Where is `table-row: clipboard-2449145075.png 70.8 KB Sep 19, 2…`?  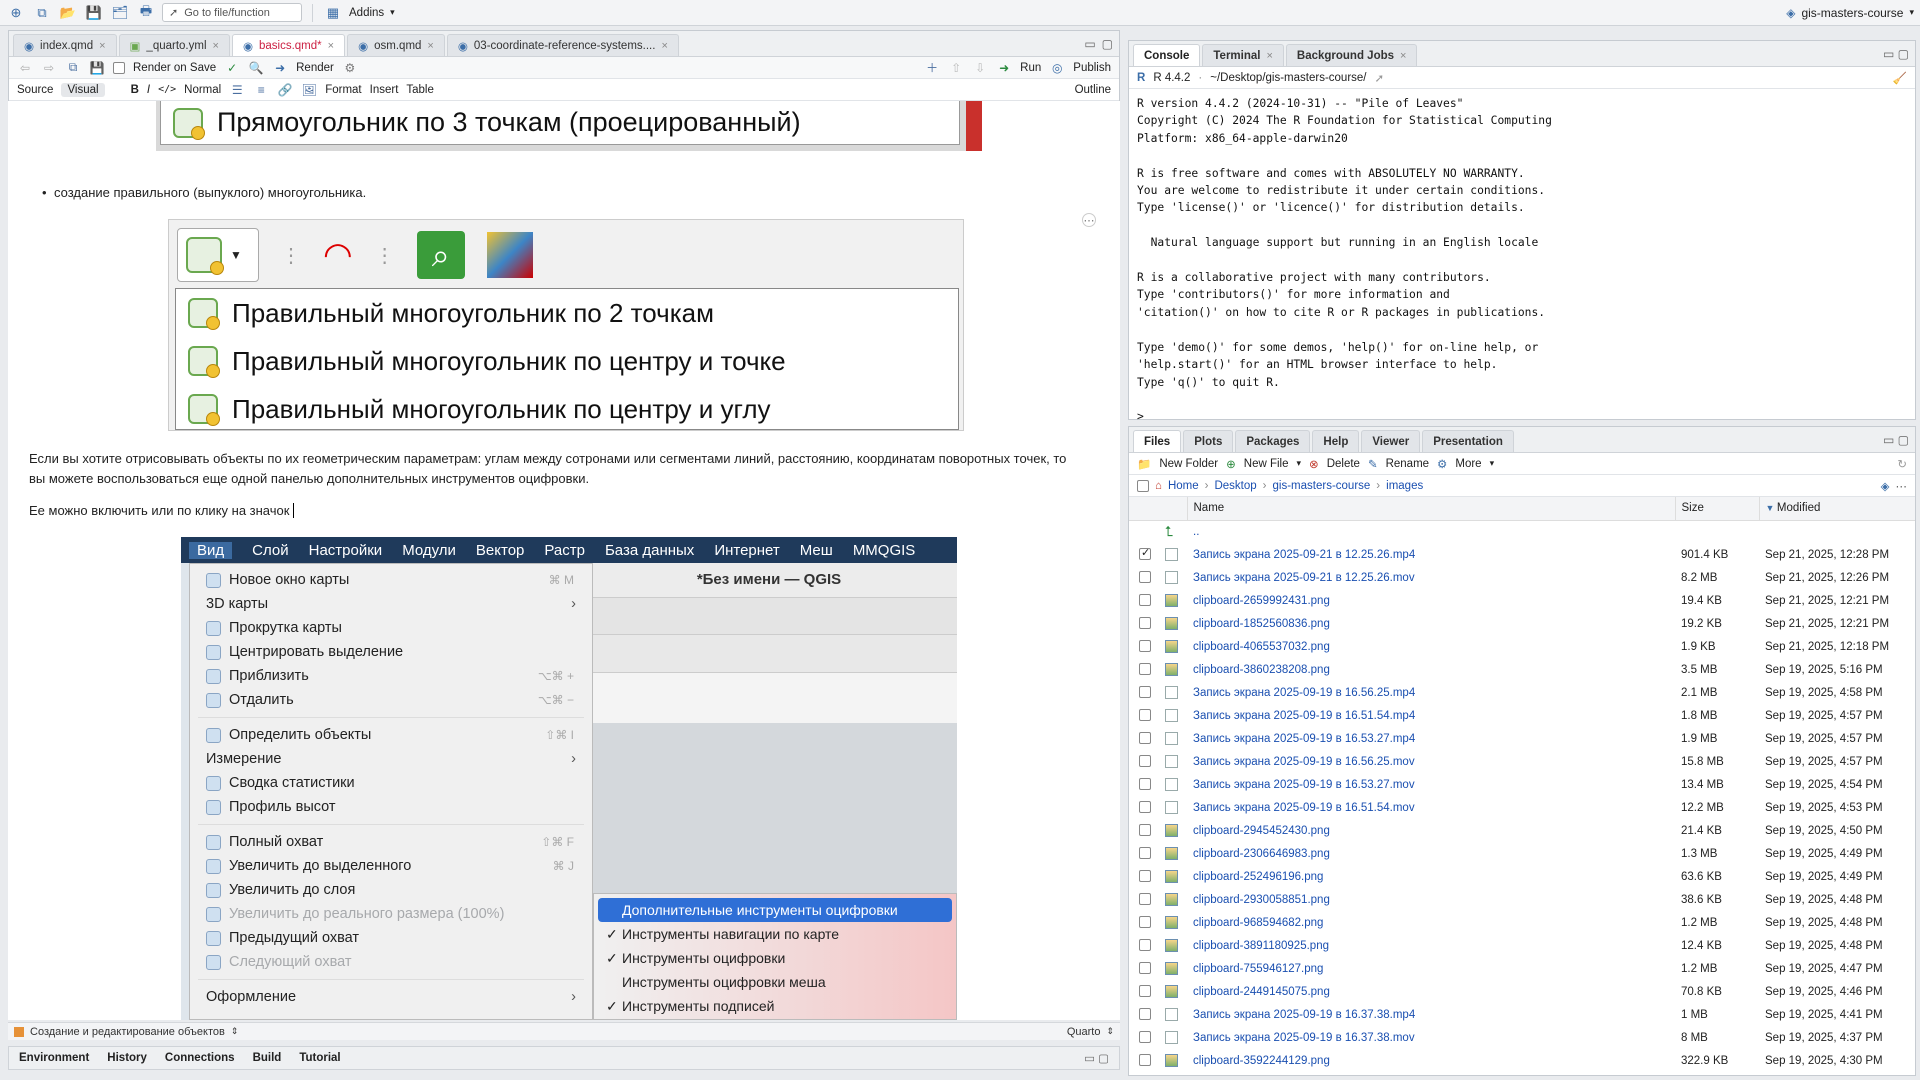 table-row: clipboard-2449145075.png 70.8 KB Sep 19, 2… is located at coordinates (1522, 991).